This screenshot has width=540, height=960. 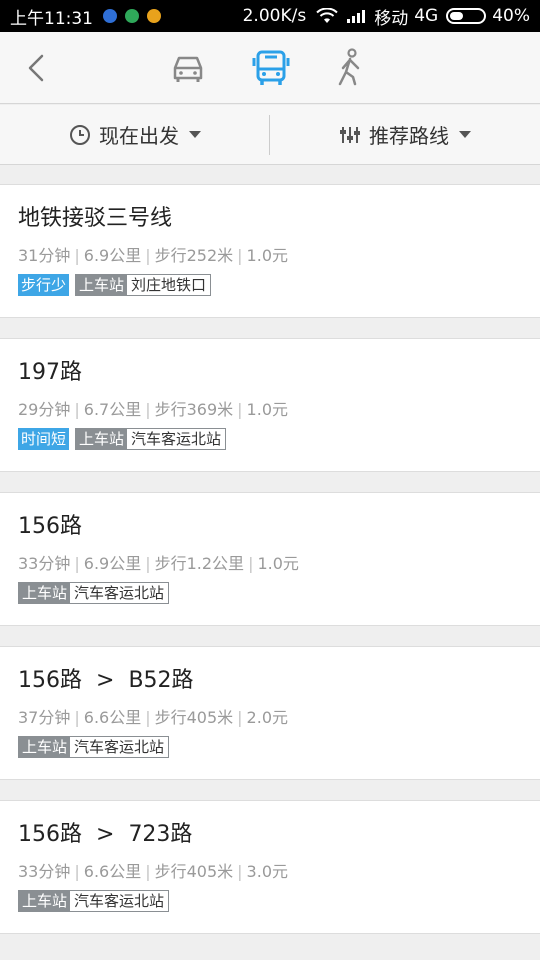 What do you see at coordinates (511, 16) in the screenshot?
I see `battery-percent: 40%` at bounding box center [511, 16].